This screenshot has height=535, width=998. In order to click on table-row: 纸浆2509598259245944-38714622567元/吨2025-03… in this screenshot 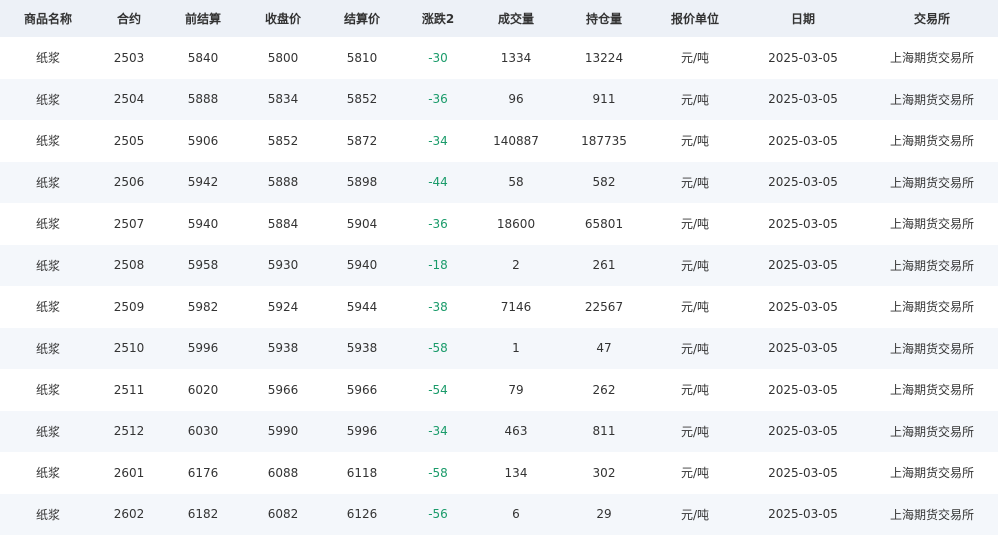, I will do `click(499, 307)`.